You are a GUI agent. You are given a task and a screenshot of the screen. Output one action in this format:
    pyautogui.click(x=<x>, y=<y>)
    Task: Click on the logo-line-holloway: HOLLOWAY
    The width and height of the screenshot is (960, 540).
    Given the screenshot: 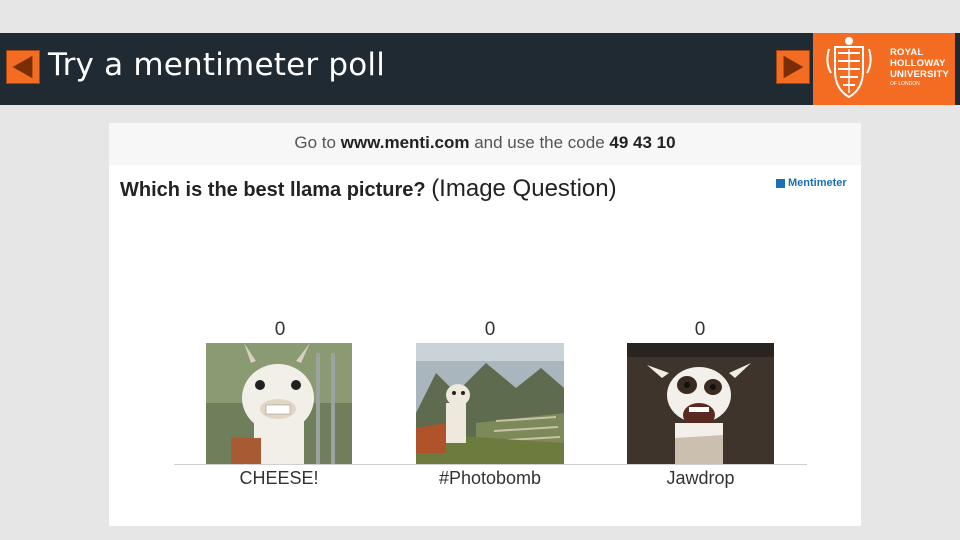 What is the action you would take?
    pyautogui.click(x=918, y=63)
    